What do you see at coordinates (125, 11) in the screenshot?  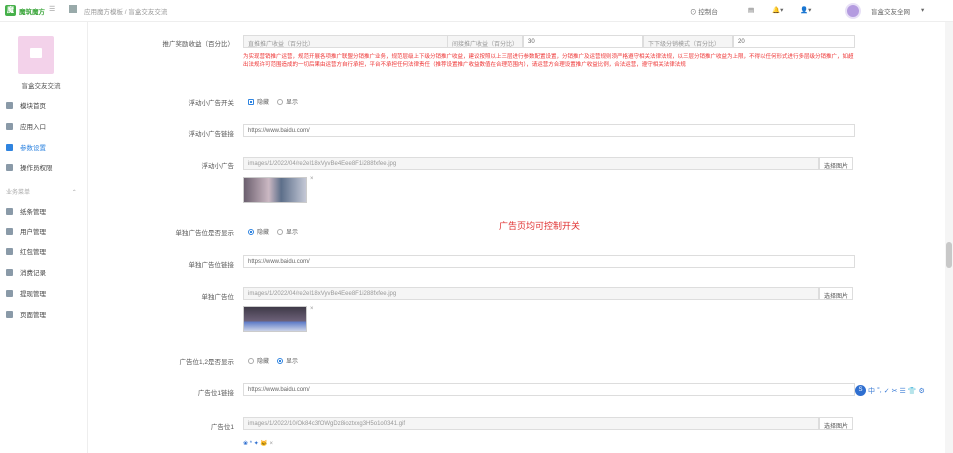 I see `breadcrumb: 应用魔方模板 / 盲盒交友交流` at bounding box center [125, 11].